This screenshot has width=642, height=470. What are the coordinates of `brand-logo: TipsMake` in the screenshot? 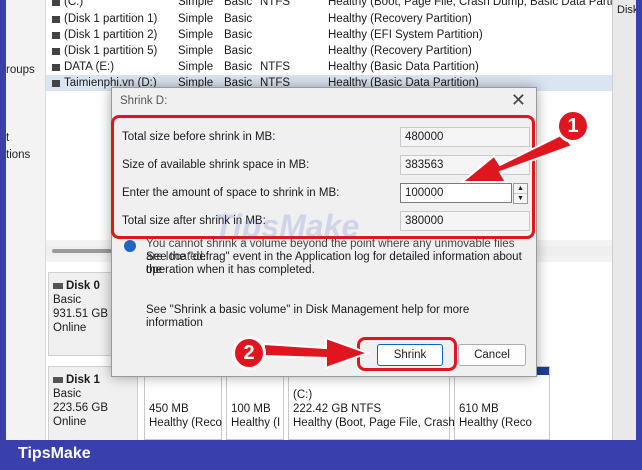 It's located at (54, 453).